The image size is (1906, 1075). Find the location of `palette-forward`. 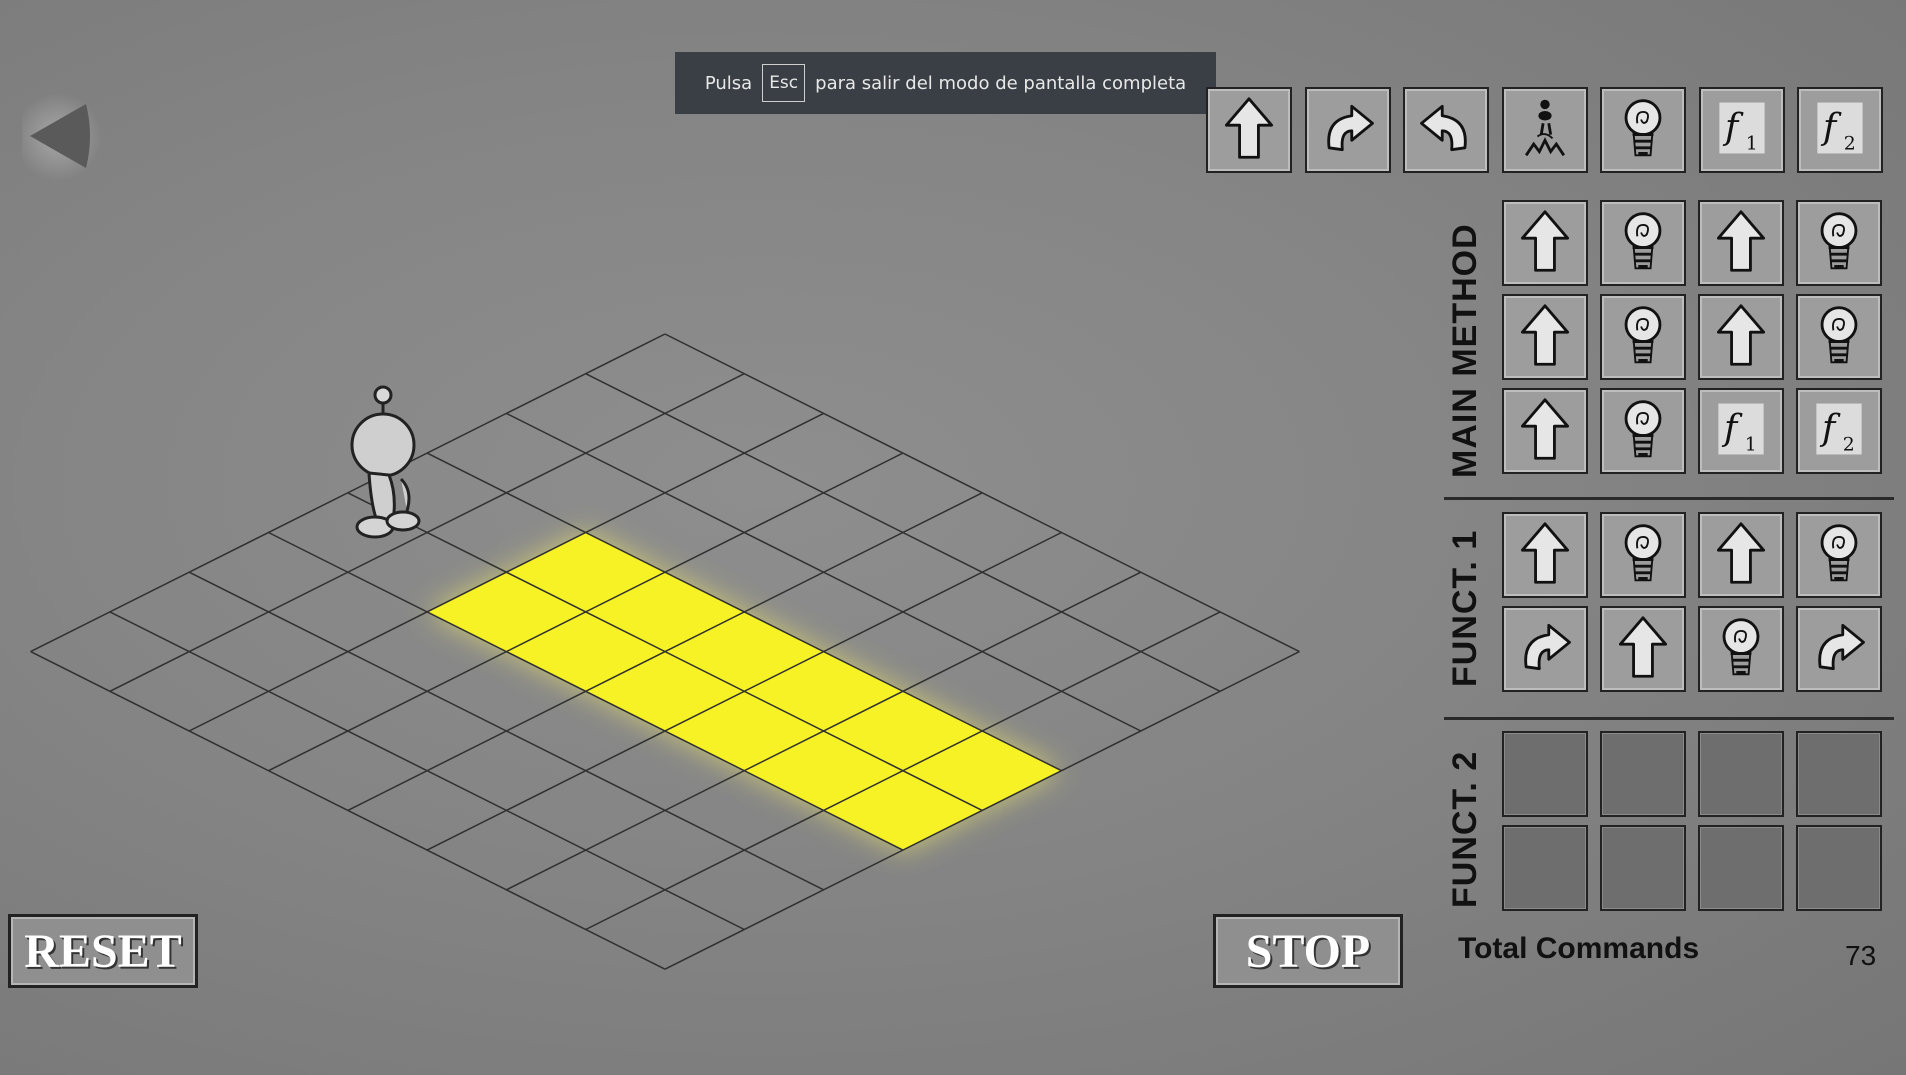

palette-forward is located at coordinates (1249, 130).